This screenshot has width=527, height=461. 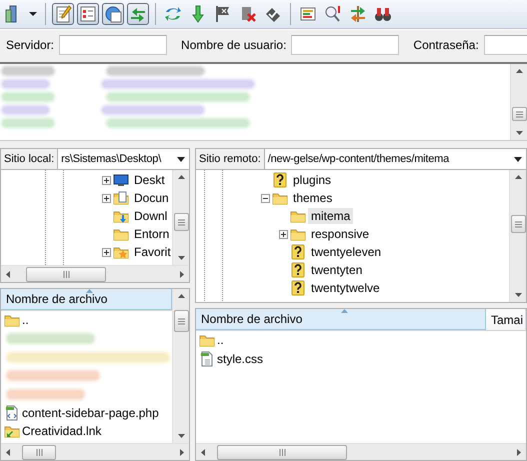 I want to click on column-header: Tamai, so click(x=506, y=319).